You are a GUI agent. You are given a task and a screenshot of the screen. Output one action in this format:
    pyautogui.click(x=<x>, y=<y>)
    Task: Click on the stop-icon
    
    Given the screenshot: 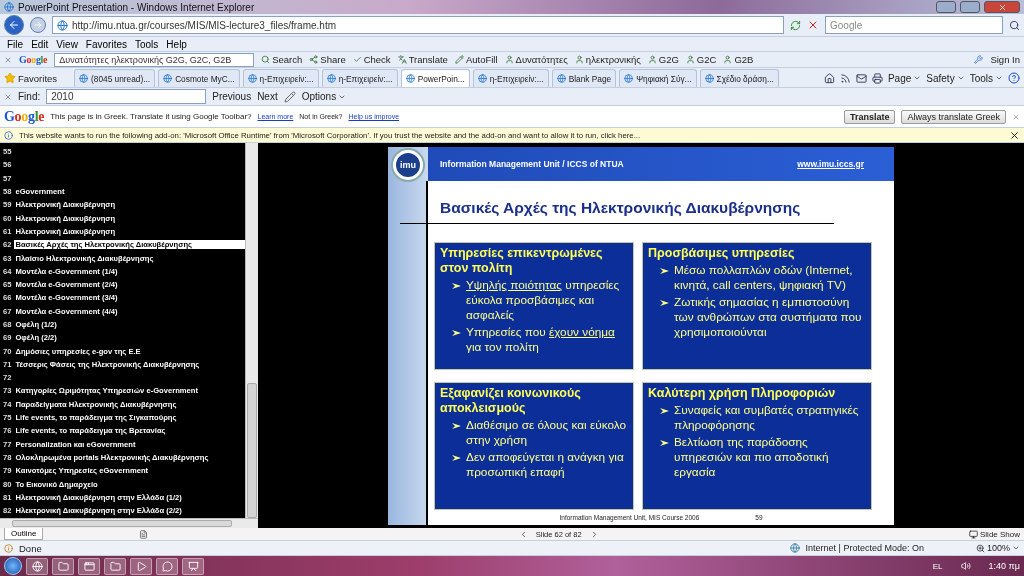 What is the action you would take?
    pyautogui.click(x=813, y=25)
    